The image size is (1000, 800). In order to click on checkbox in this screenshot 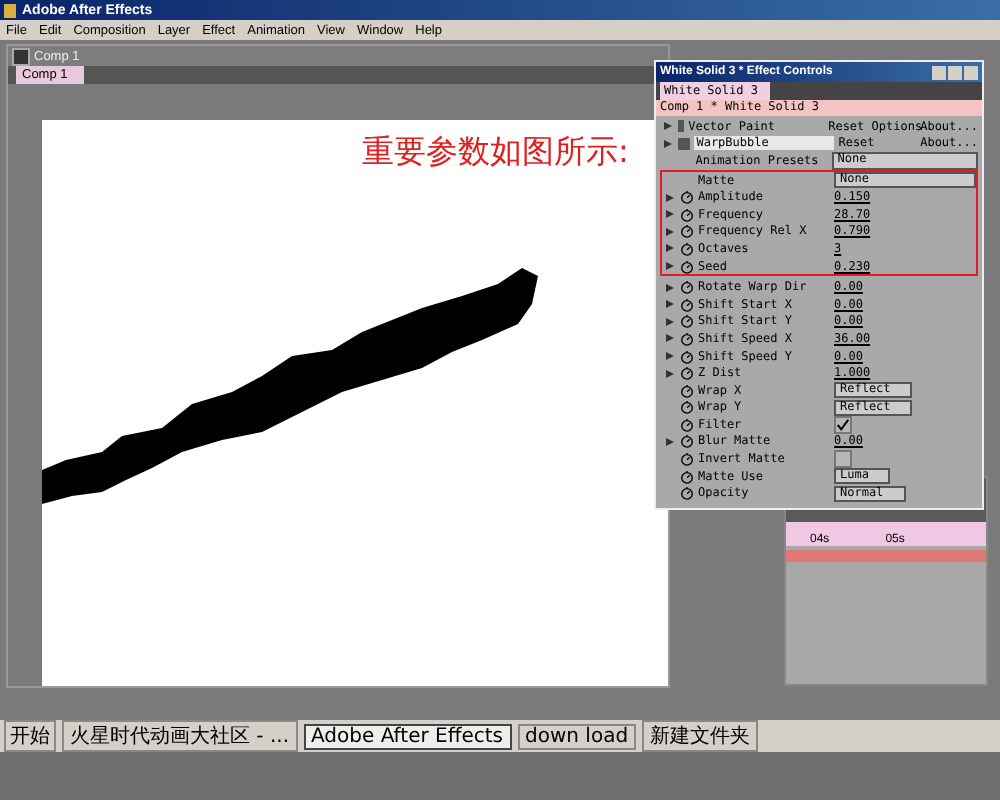, I will do `click(843, 459)`.